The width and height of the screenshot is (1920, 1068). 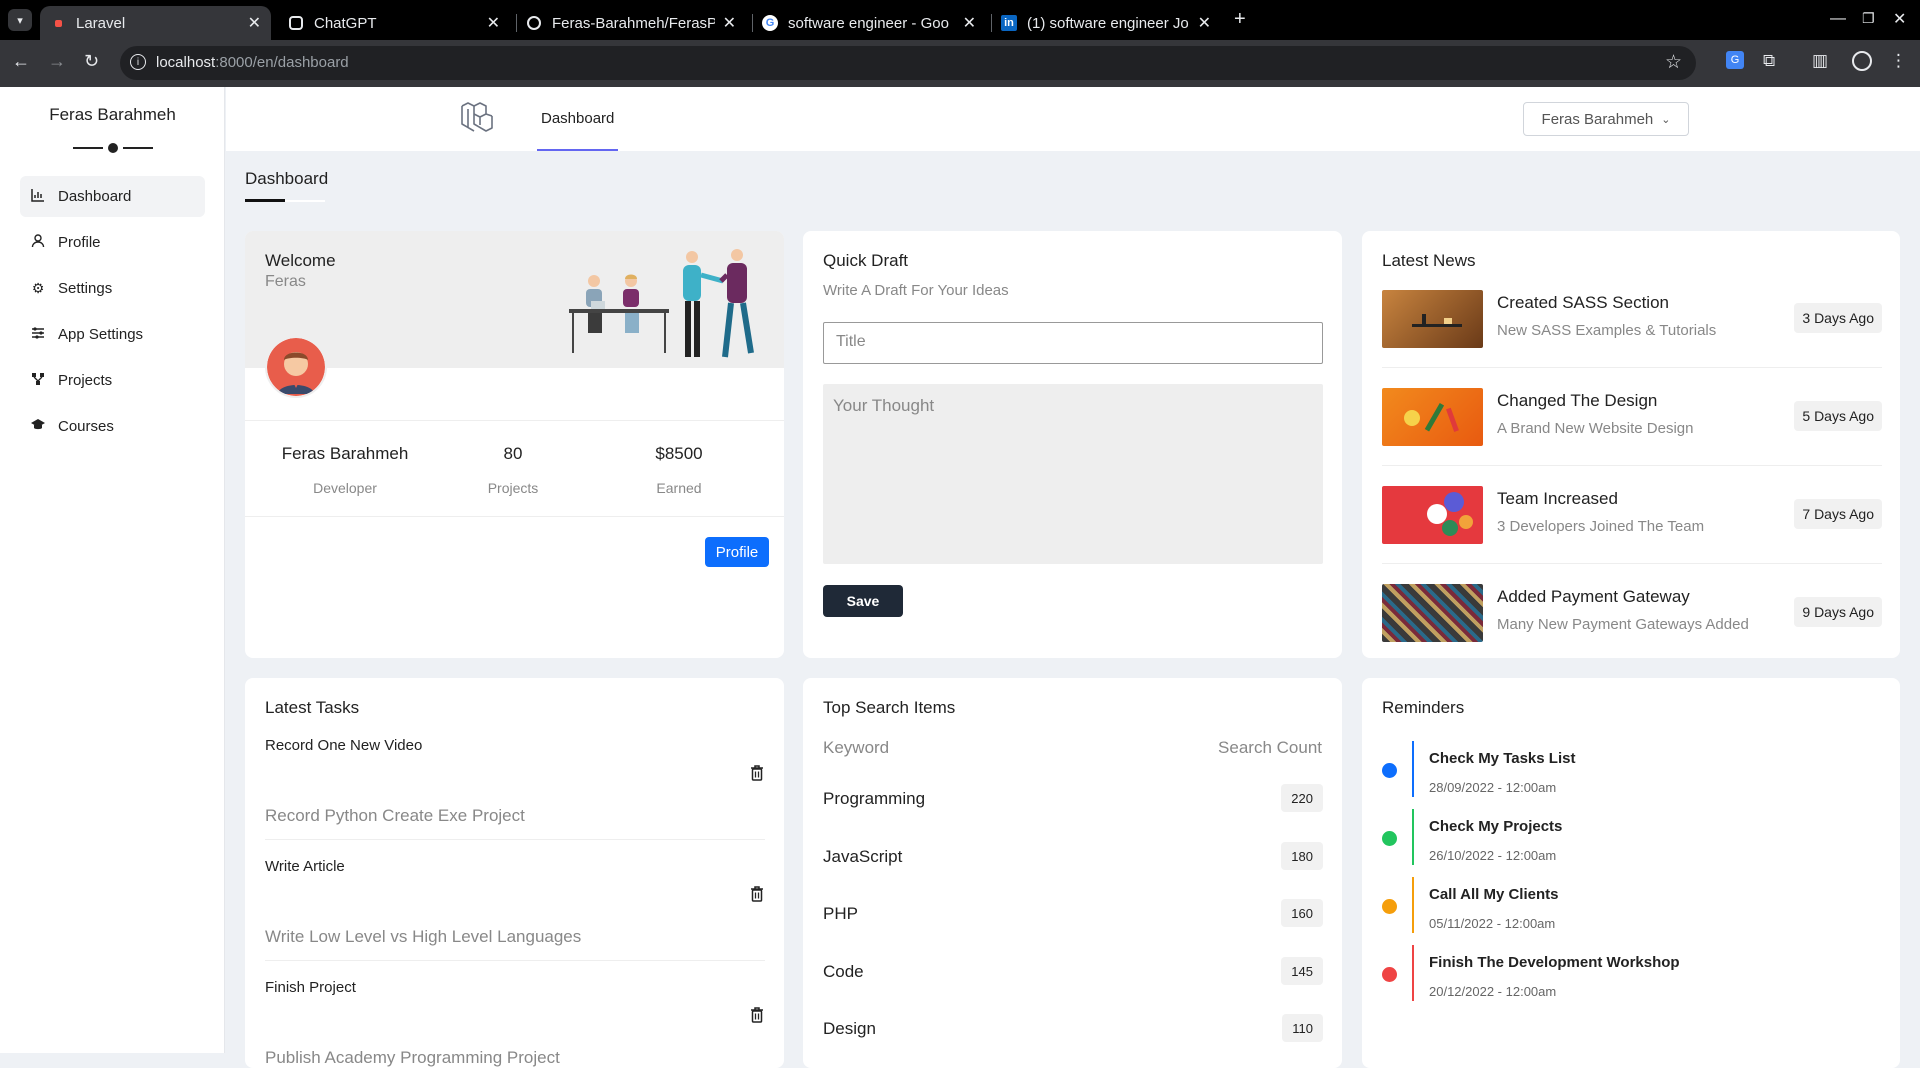 What do you see at coordinates (20, 20) in the screenshot?
I see `tab-search-button: ▾` at bounding box center [20, 20].